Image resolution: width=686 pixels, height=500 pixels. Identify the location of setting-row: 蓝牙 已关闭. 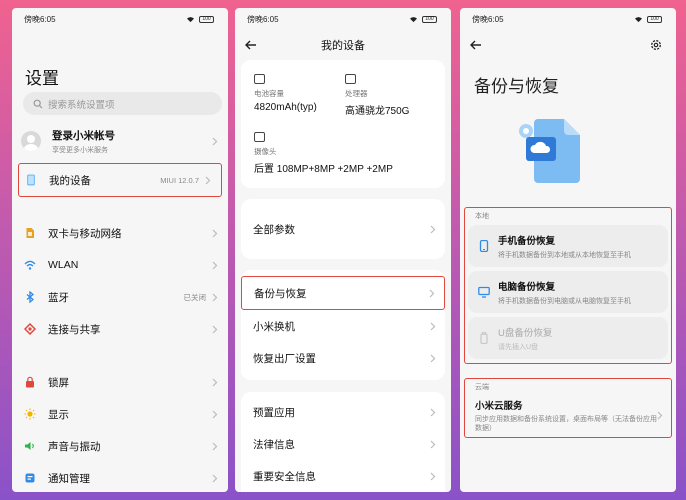
(120, 297).